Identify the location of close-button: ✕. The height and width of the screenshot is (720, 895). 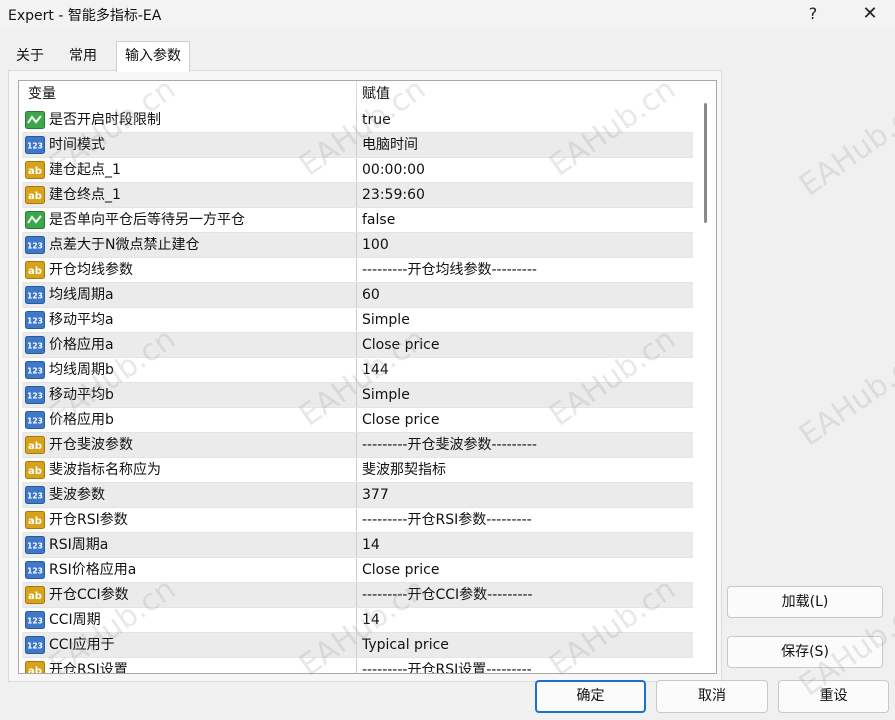
(870, 14).